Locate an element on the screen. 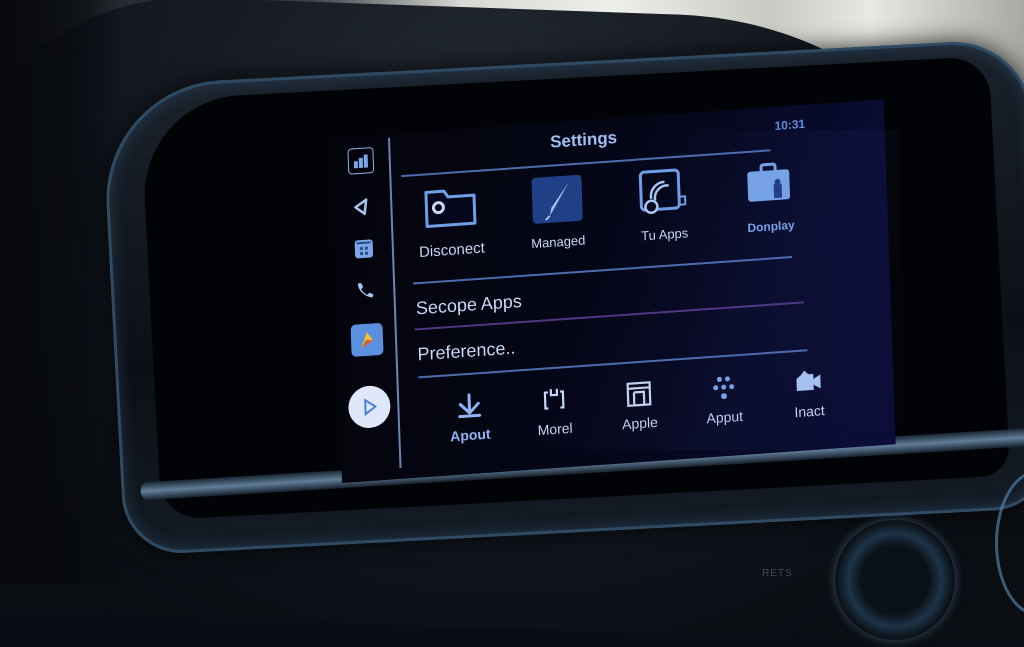  bottom-item-inact: Inact is located at coordinates (809, 402).